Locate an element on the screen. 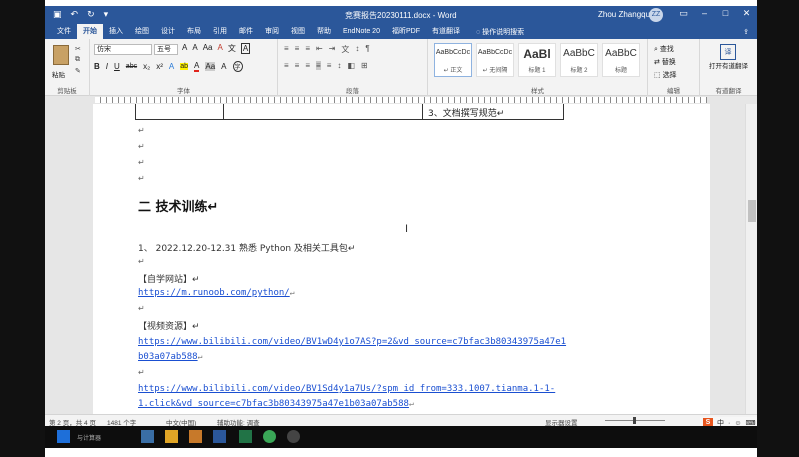 This screenshot has width=799, height=457. increase-indent-icon: ⇥ is located at coordinates (332, 49).